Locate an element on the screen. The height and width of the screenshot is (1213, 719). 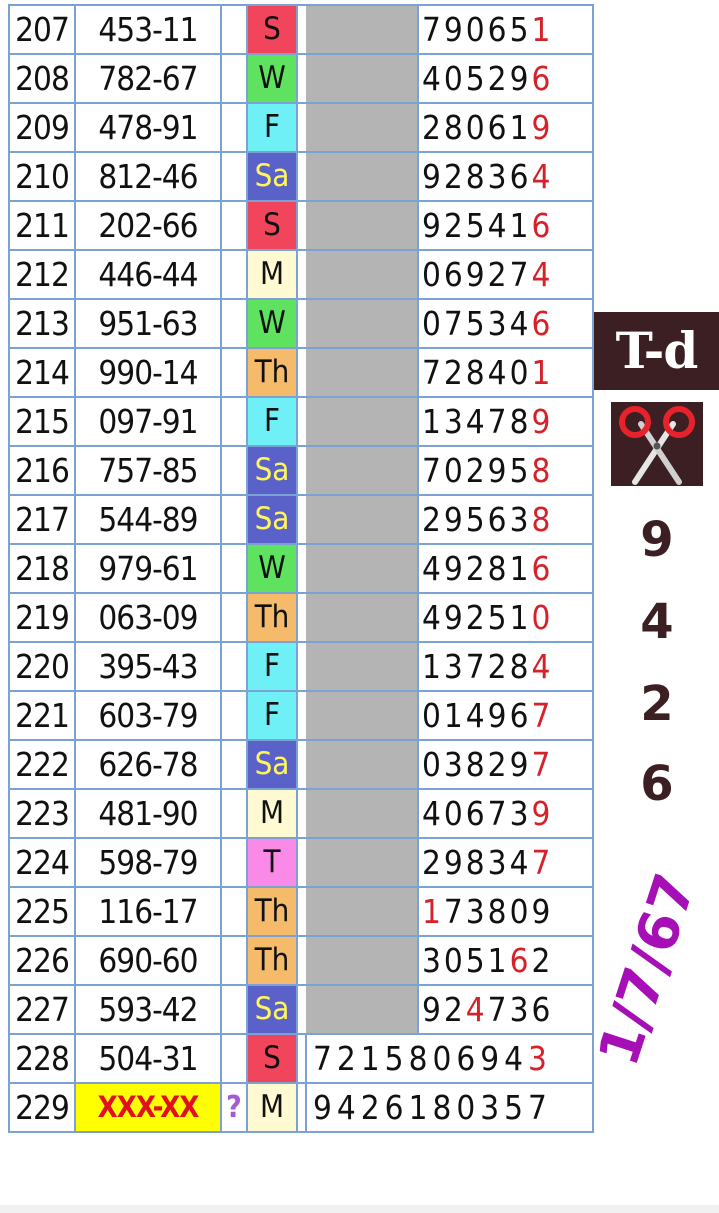
table-row: 223 481-90 M 406739 is located at coordinates (301, 813).